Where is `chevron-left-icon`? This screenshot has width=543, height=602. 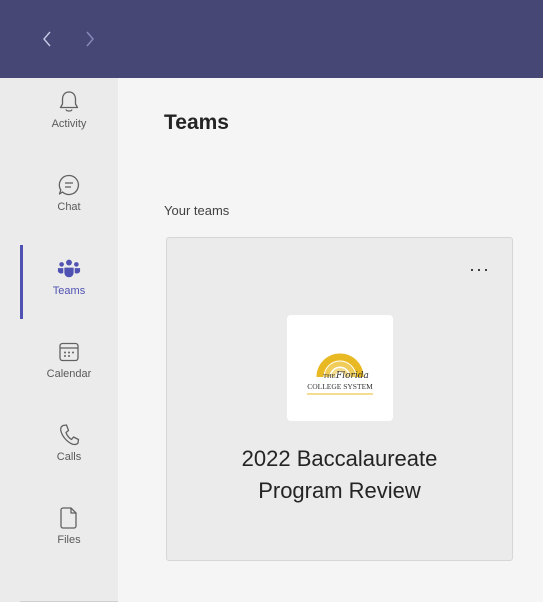
chevron-left-icon is located at coordinates (47, 39).